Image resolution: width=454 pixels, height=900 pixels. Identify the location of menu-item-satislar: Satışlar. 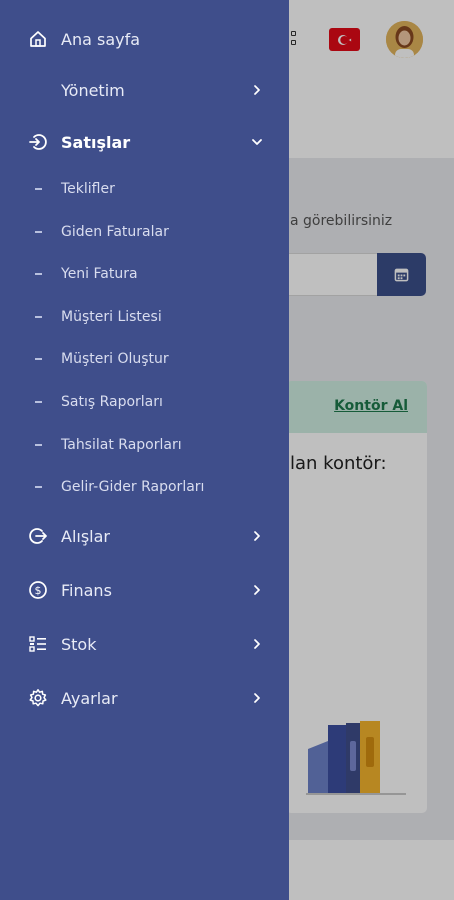
(144, 142).